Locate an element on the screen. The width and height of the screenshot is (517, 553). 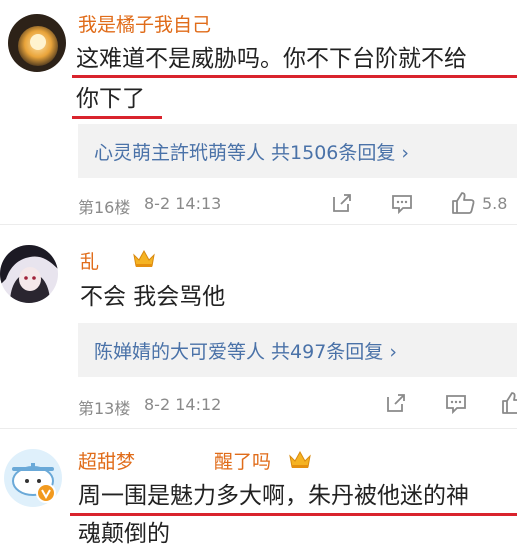
verified-badge-icon is located at coordinates (46, 493).